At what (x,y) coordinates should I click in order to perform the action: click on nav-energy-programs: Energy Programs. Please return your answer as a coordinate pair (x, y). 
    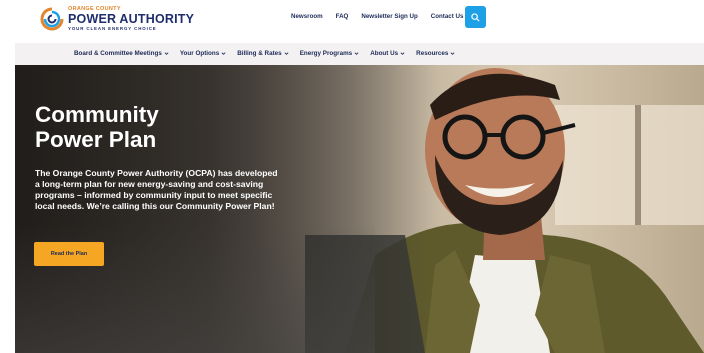
    Looking at the image, I should click on (330, 53).